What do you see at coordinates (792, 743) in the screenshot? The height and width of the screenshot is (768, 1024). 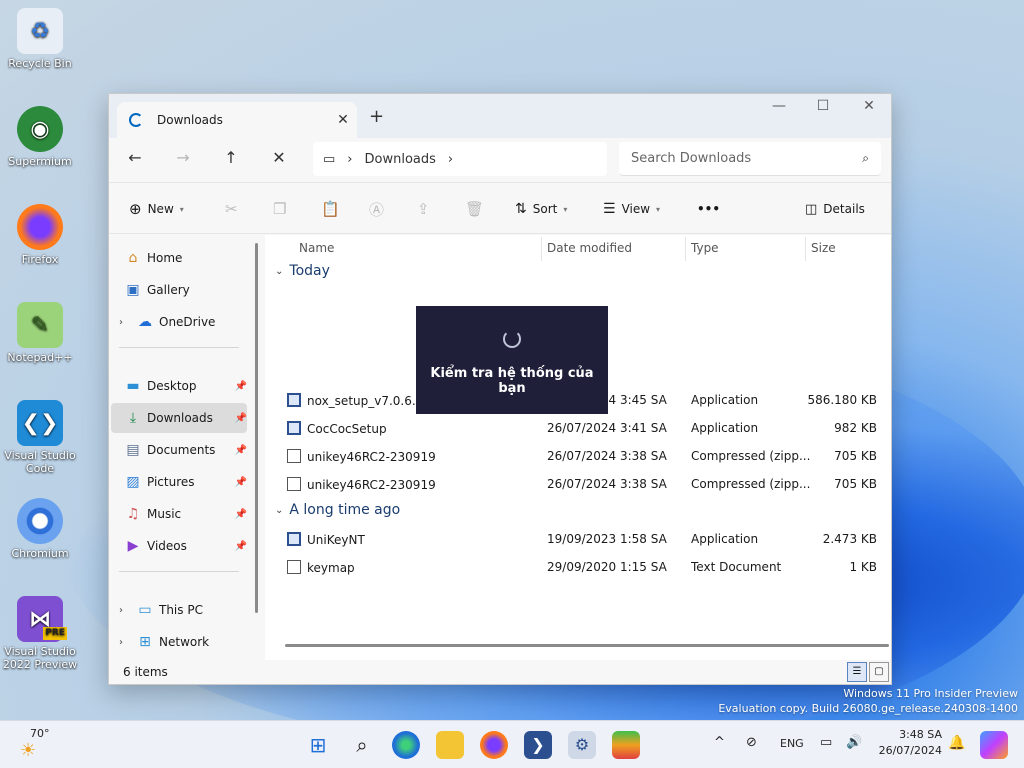 I see `language-indicator: ENG` at bounding box center [792, 743].